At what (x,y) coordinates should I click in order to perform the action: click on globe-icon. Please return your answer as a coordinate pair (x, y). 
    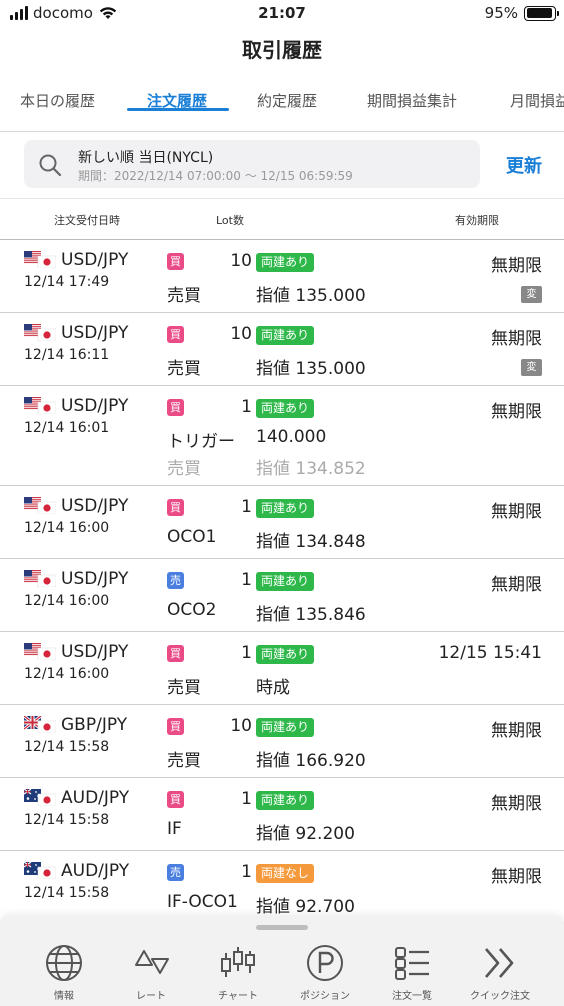
    Looking at the image, I should click on (64, 963).